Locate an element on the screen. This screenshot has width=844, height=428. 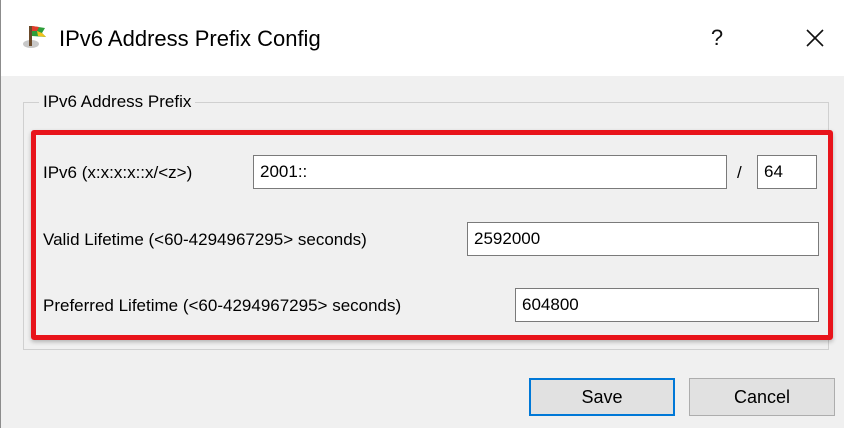
help-button: ? is located at coordinates (717, 38).